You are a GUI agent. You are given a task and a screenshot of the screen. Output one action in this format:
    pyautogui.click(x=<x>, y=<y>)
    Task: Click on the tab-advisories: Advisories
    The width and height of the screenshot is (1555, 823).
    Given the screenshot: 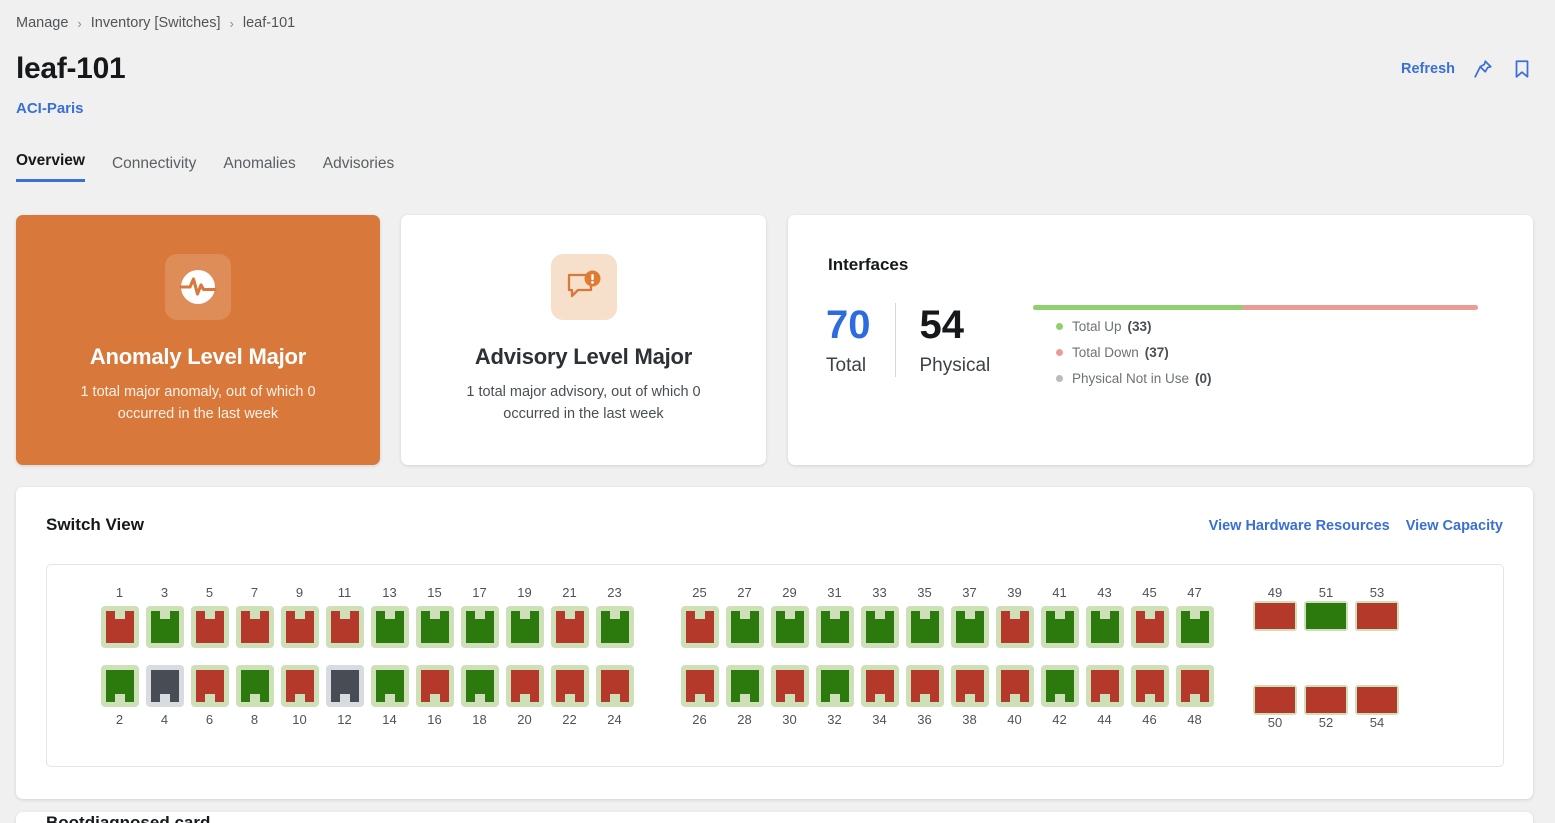 What is the action you would take?
    pyautogui.click(x=359, y=168)
    